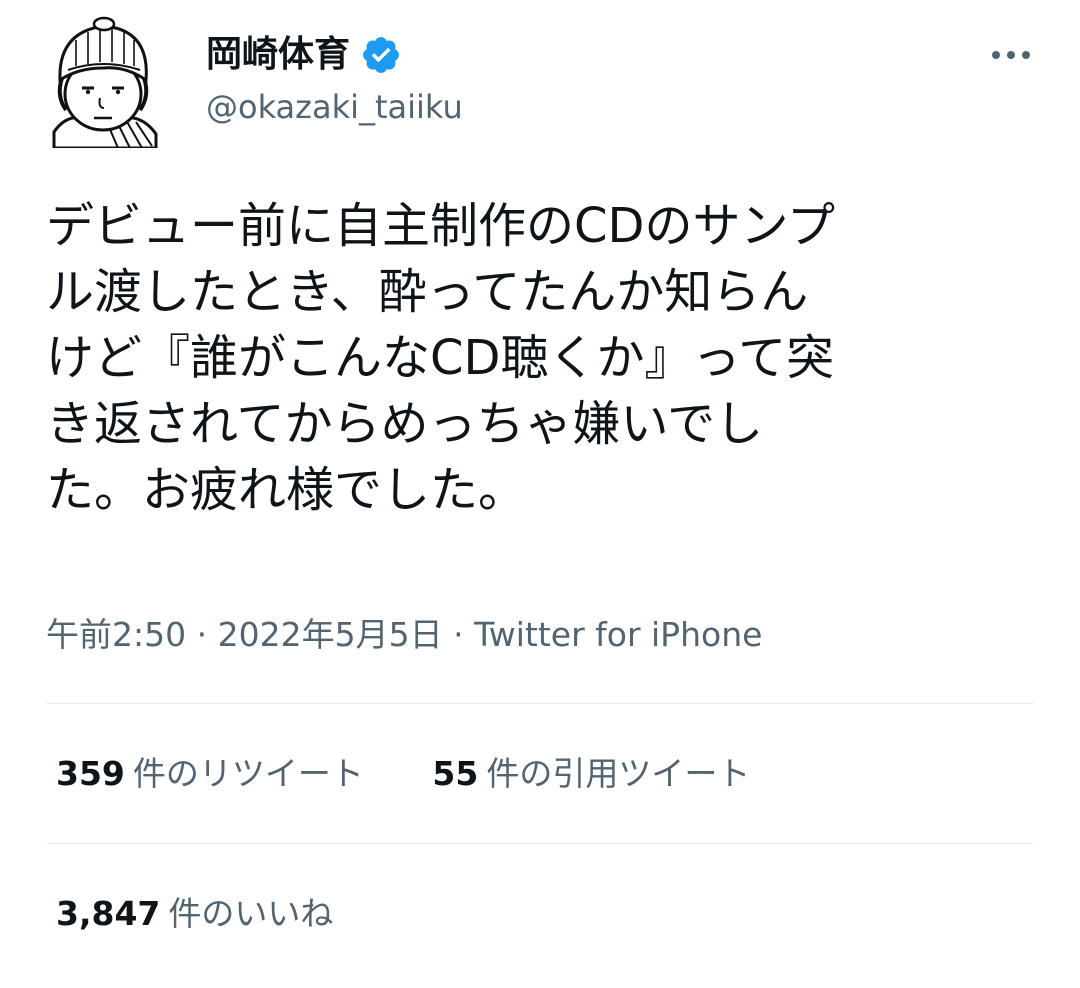 The width and height of the screenshot is (1080, 988). Describe the element at coordinates (278, 55) in the screenshot. I see `display-name: 岡崎体育` at that location.